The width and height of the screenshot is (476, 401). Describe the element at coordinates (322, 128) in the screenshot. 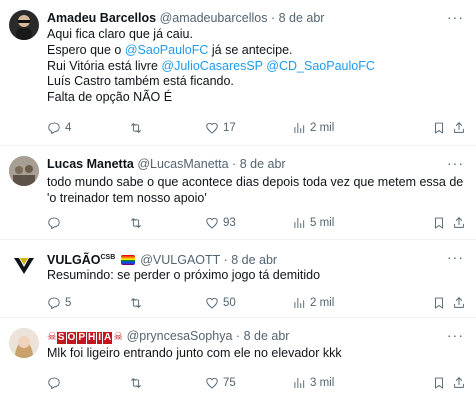

I see `views-count: 2 mil` at that location.